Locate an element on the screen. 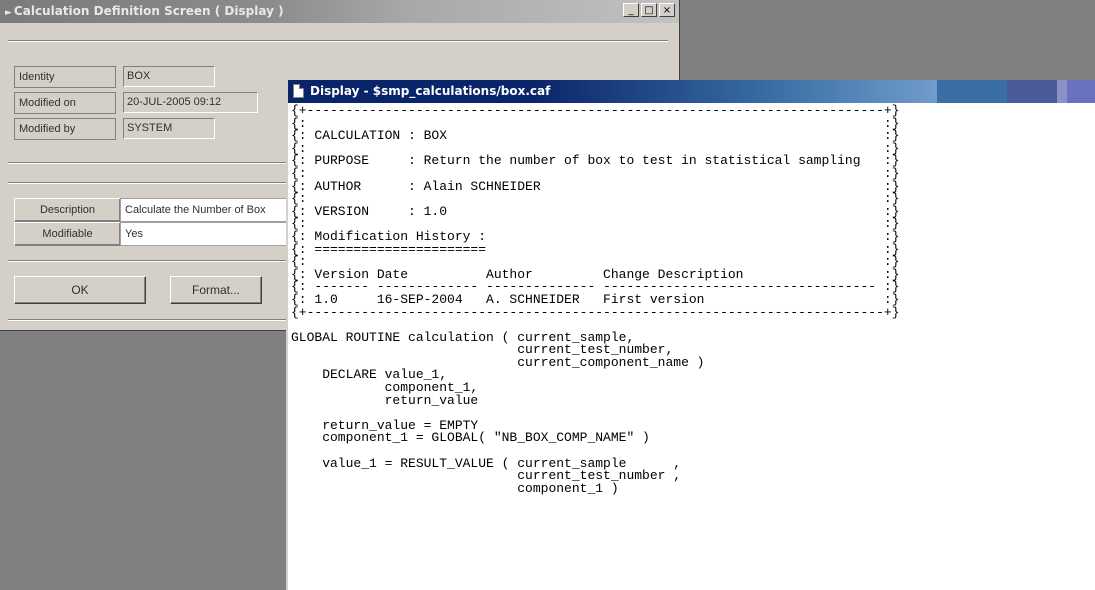 This screenshot has width=1095, height=590. maximize-button: □ is located at coordinates (649, 10).